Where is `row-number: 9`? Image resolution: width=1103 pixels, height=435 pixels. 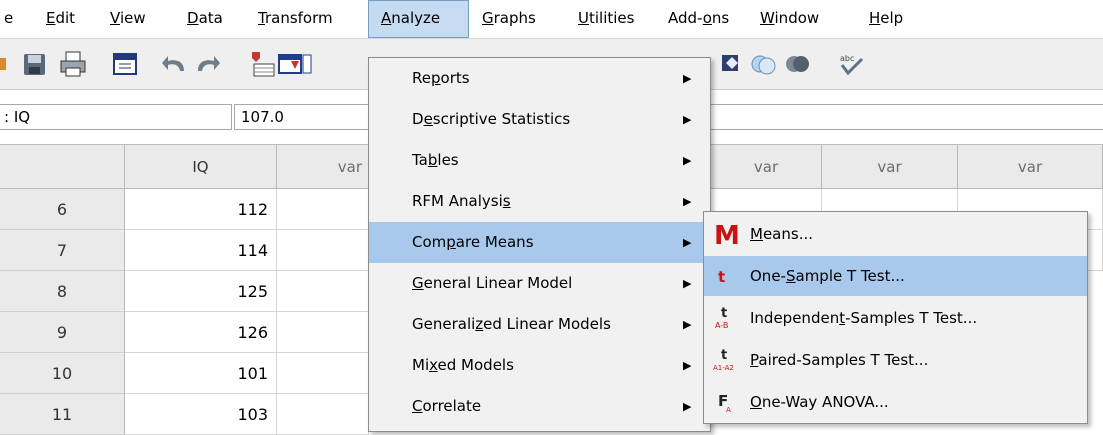 row-number: 9 is located at coordinates (62, 332).